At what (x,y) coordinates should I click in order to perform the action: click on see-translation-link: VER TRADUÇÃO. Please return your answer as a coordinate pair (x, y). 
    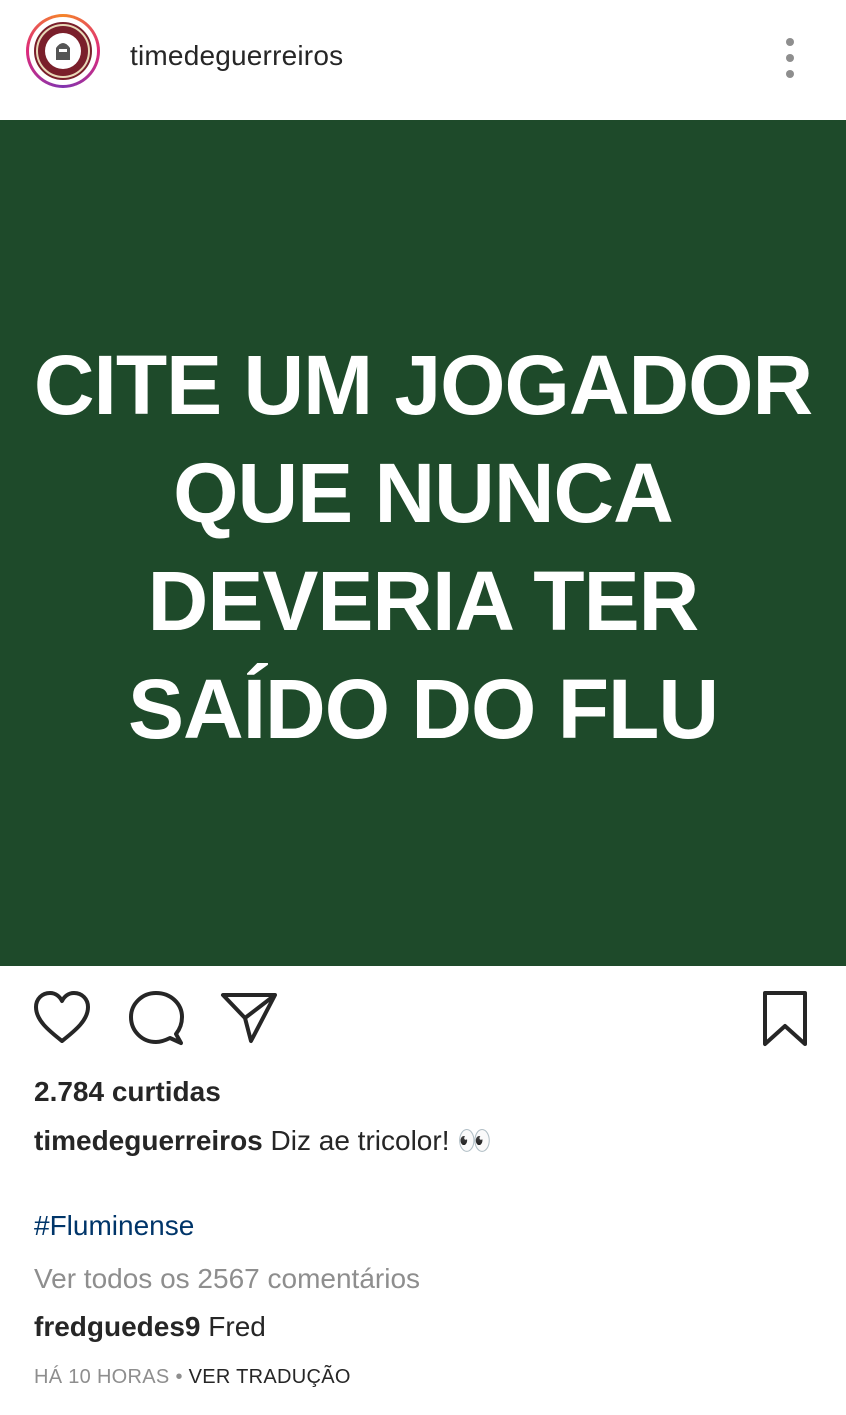
    Looking at the image, I should click on (270, 1377).